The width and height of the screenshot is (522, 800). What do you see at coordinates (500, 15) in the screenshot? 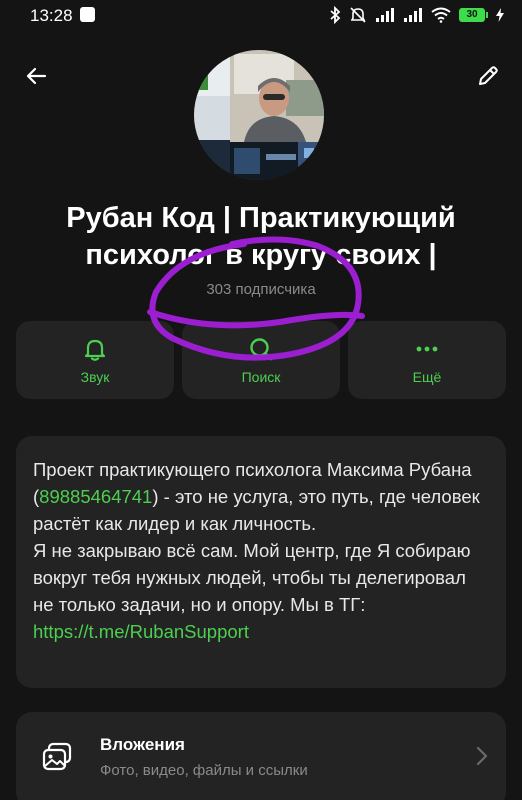
I see `charging-icon` at bounding box center [500, 15].